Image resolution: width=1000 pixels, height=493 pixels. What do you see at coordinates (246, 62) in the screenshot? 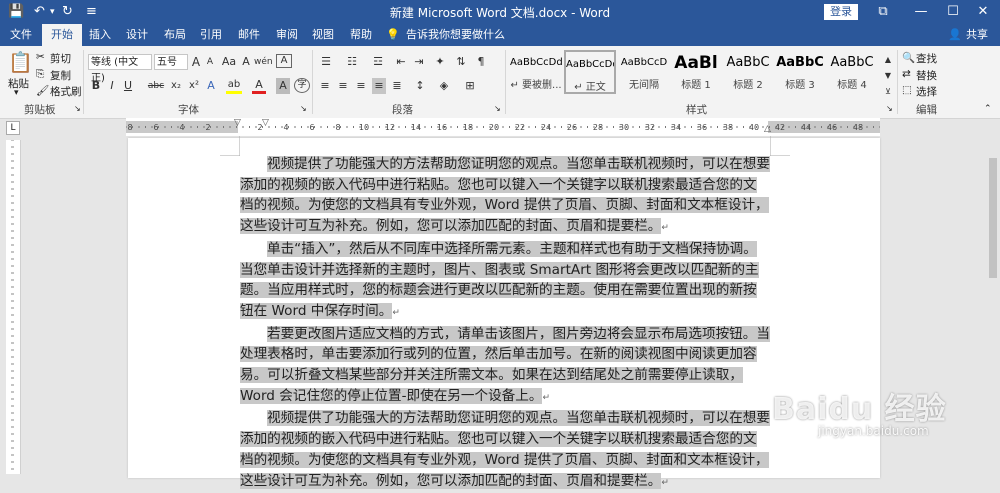
I see `clear-formatting-icon: A` at bounding box center [246, 62].